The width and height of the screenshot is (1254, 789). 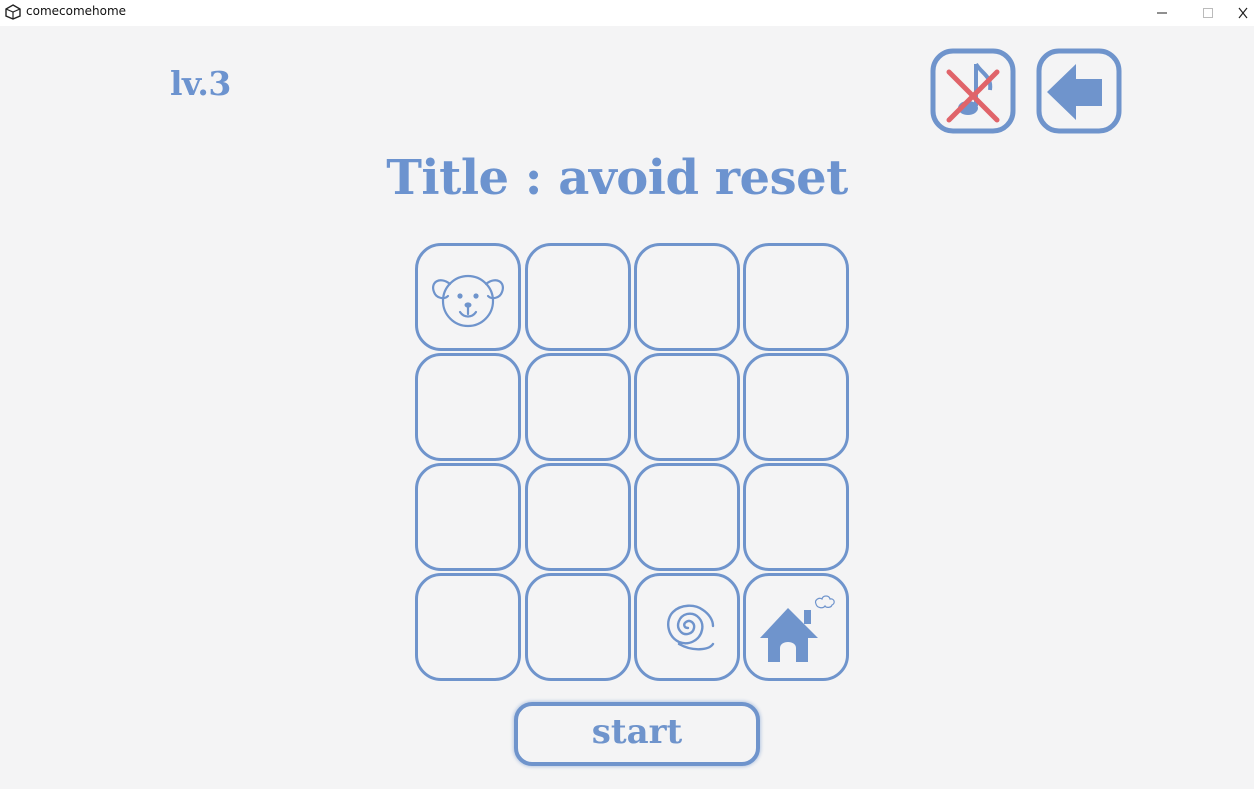 I want to click on maximize-icon, so click(x=1208, y=13).